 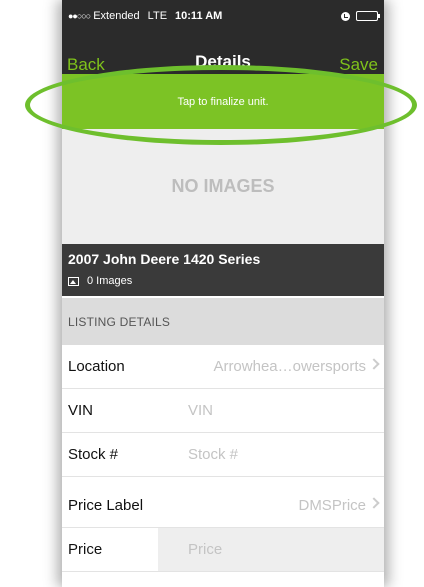 What do you see at coordinates (223, 506) in the screenshot?
I see `price-label-row: Price Label DMSPrice` at bounding box center [223, 506].